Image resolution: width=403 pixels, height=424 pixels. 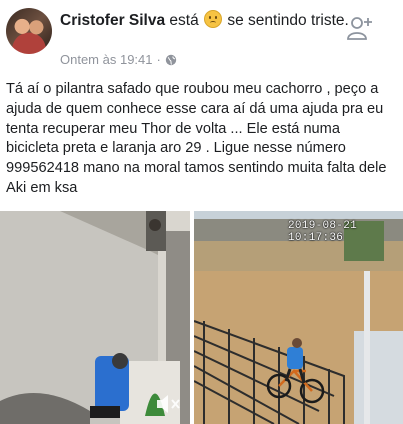 What do you see at coordinates (288, 20) in the screenshot?
I see `feeling-text: se sentindo triste.` at bounding box center [288, 20].